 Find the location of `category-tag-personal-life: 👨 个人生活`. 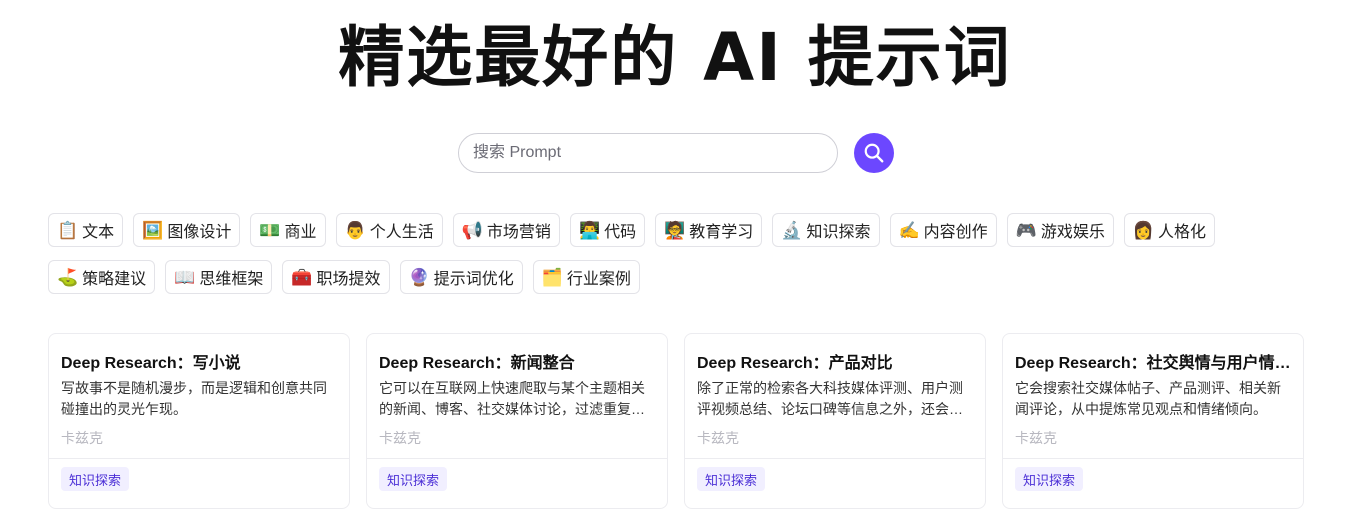

category-tag-personal-life: 👨 个人生活 is located at coordinates (389, 230).